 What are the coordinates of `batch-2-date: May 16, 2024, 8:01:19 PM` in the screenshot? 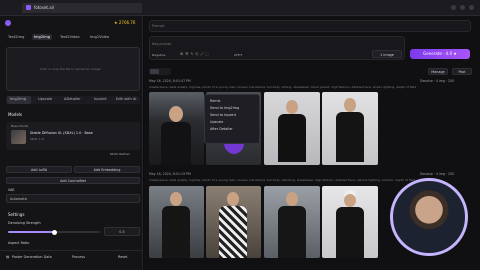 It's located at (170, 174).